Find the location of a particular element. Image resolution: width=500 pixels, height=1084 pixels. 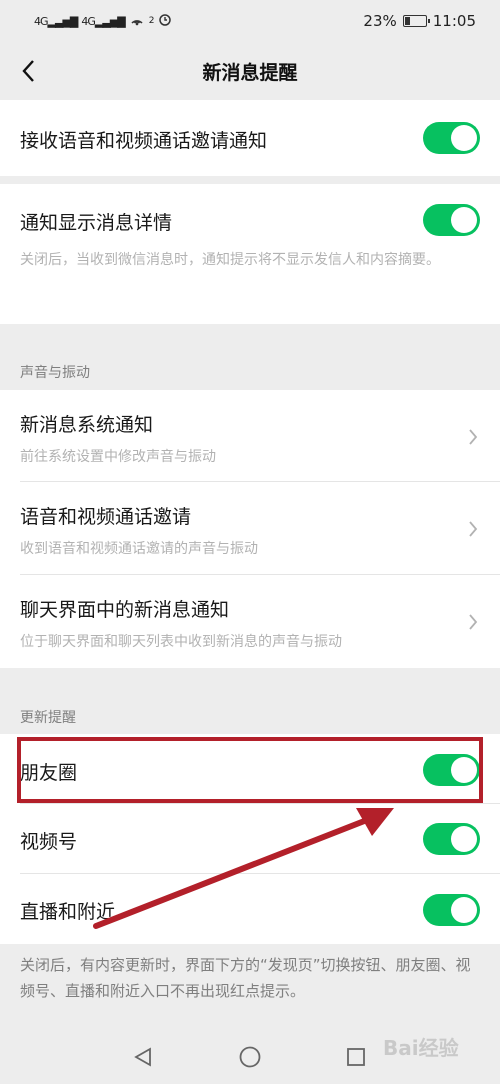

notification-count: 2 is located at coordinates (151, 21).